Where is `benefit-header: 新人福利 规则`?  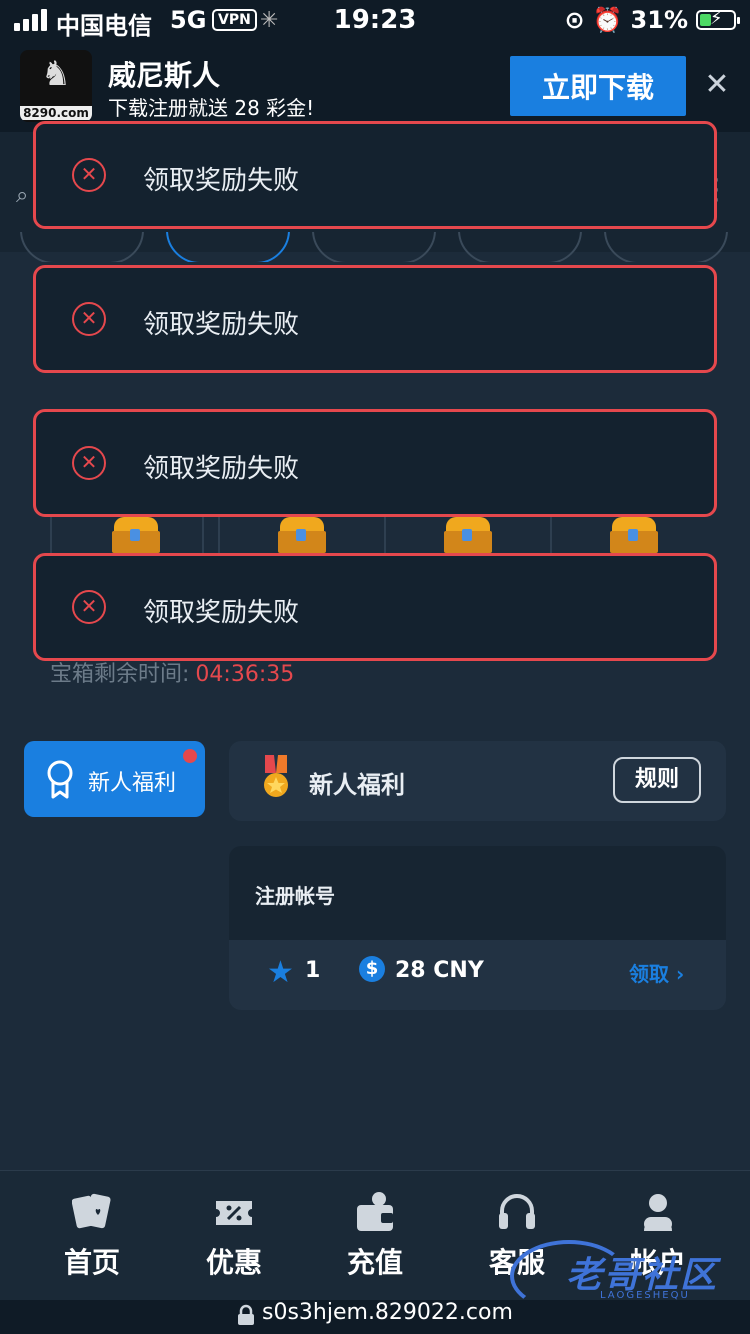 benefit-header: 新人福利 规则 is located at coordinates (477, 781).